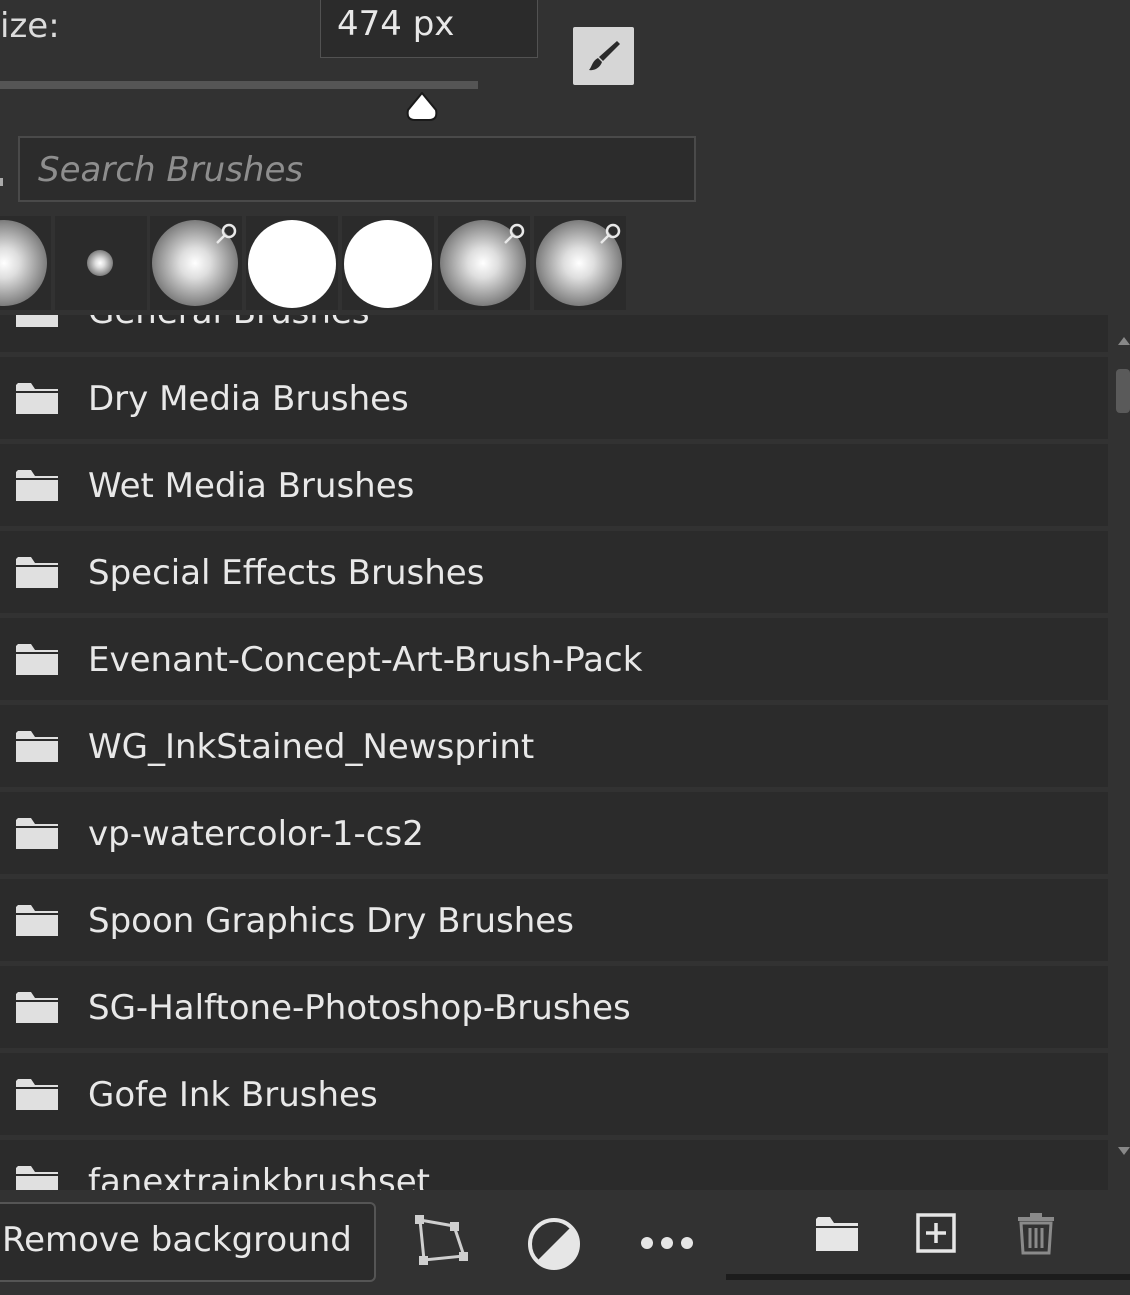  What do you see at coordinates (30, 26) in the screenshot?
I see `size-label: ize:` at bounding box center [30, 26].